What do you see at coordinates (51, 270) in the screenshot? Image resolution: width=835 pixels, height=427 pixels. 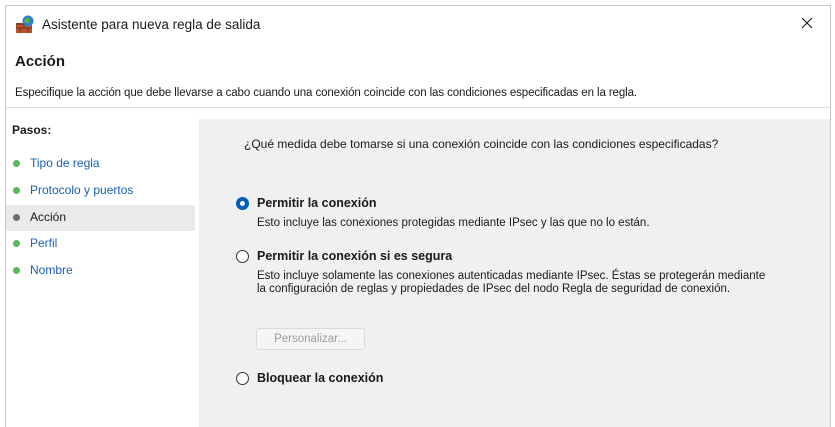 I see `step-label: Nombre` at bounding box center [51, 270].